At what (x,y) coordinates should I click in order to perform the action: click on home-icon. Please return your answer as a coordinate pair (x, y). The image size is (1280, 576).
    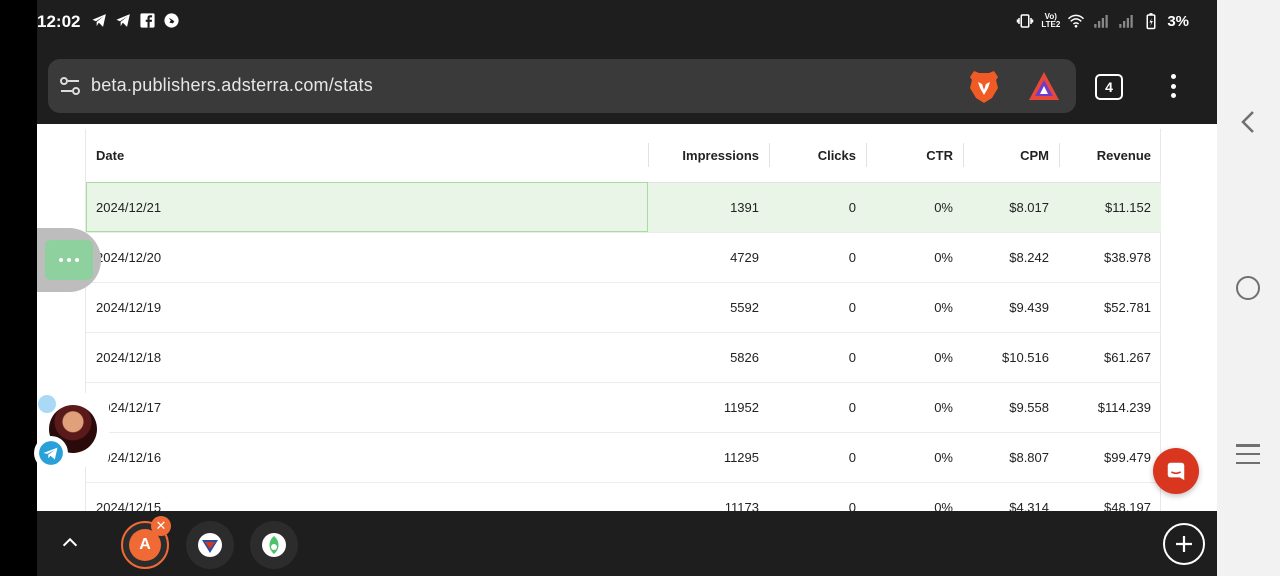
    Looking at the image, I should click on (1248, 288).